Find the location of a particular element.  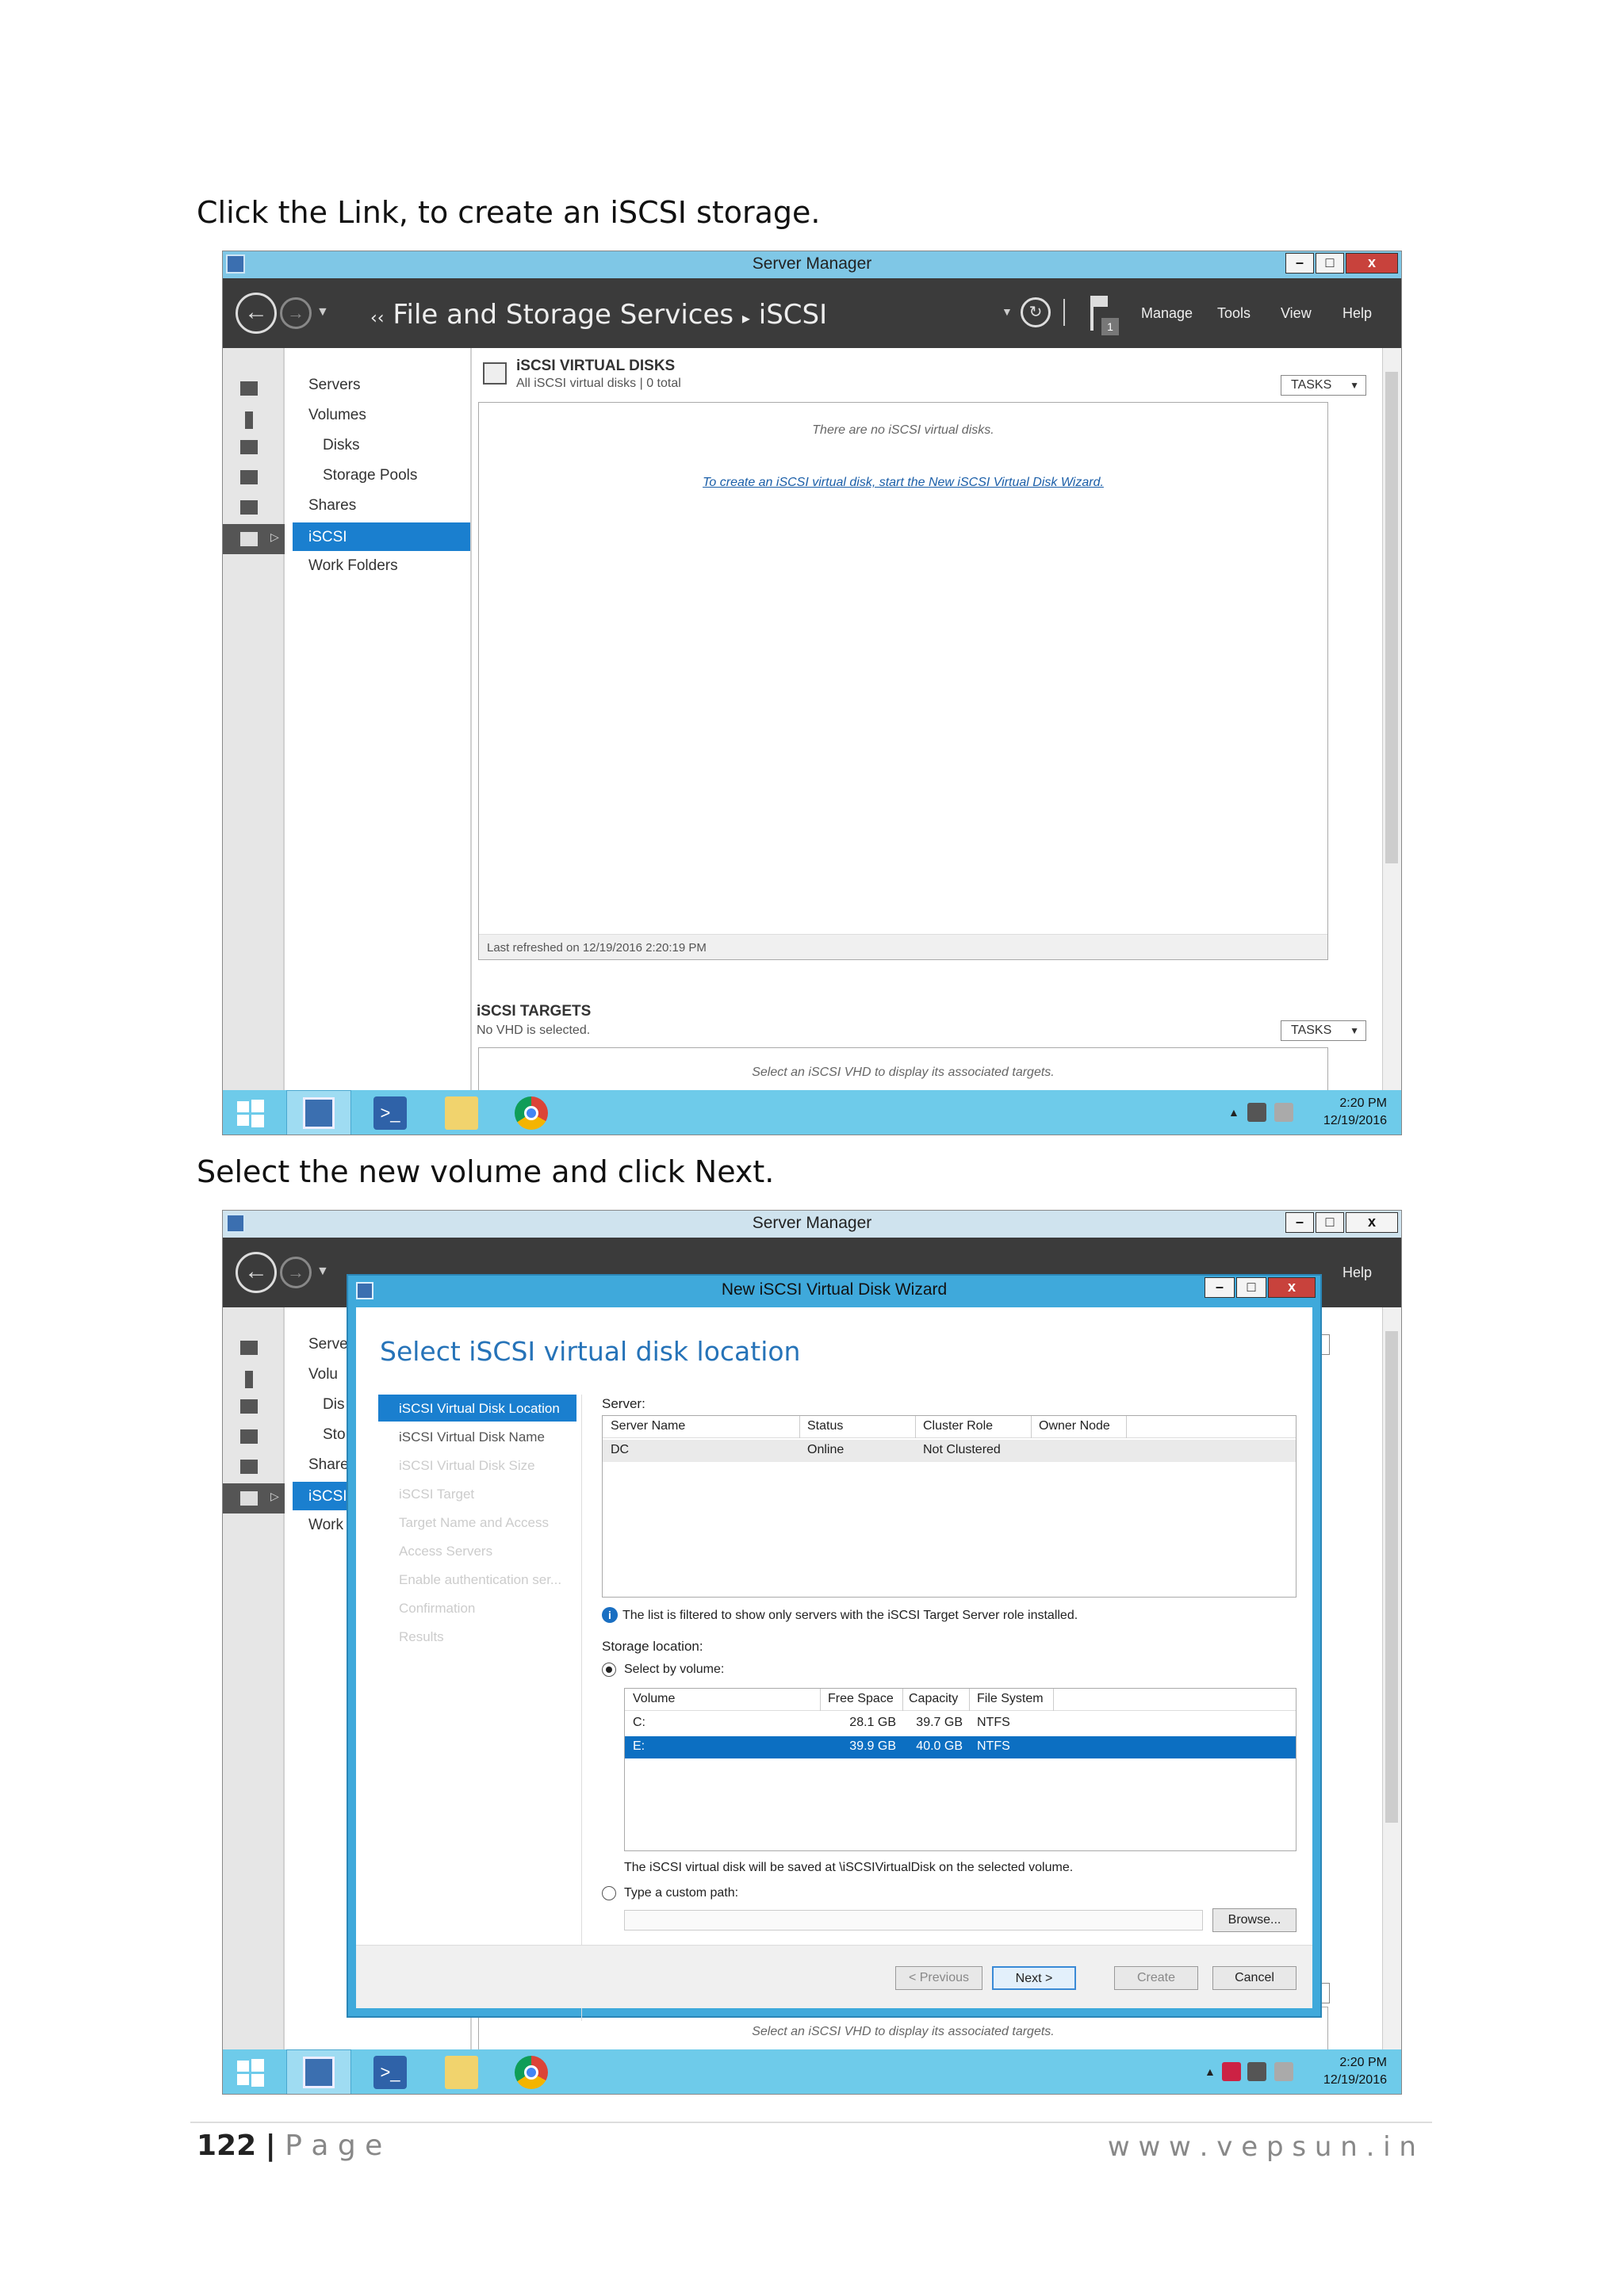

col-volume: Volume is located at coordinates (654, 1699).